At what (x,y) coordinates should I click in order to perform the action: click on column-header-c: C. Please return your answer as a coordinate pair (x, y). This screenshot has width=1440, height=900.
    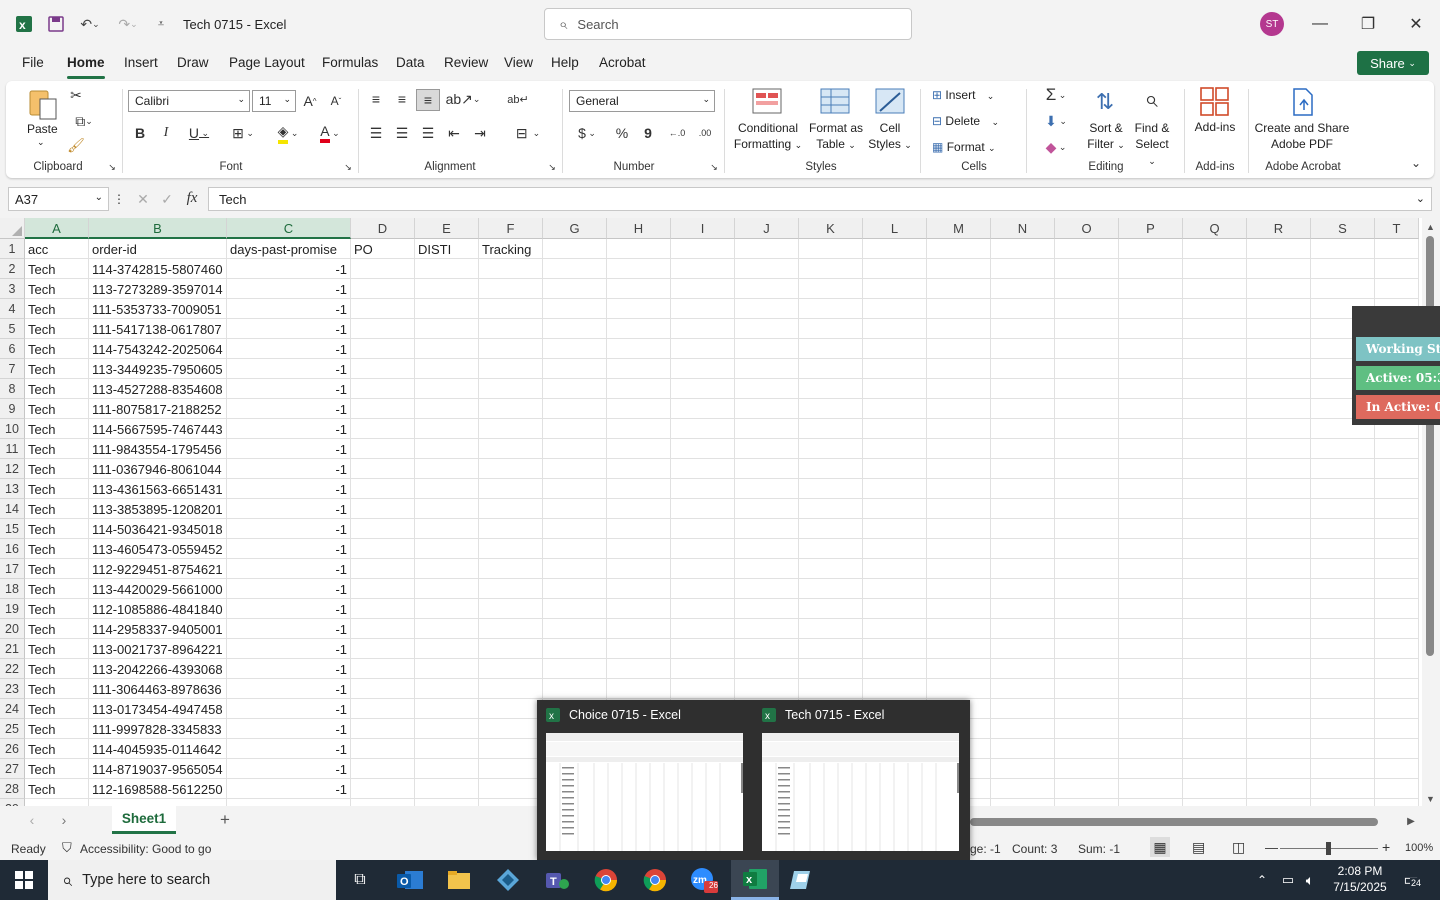
    Looking at the image, I should click on (289, 228).